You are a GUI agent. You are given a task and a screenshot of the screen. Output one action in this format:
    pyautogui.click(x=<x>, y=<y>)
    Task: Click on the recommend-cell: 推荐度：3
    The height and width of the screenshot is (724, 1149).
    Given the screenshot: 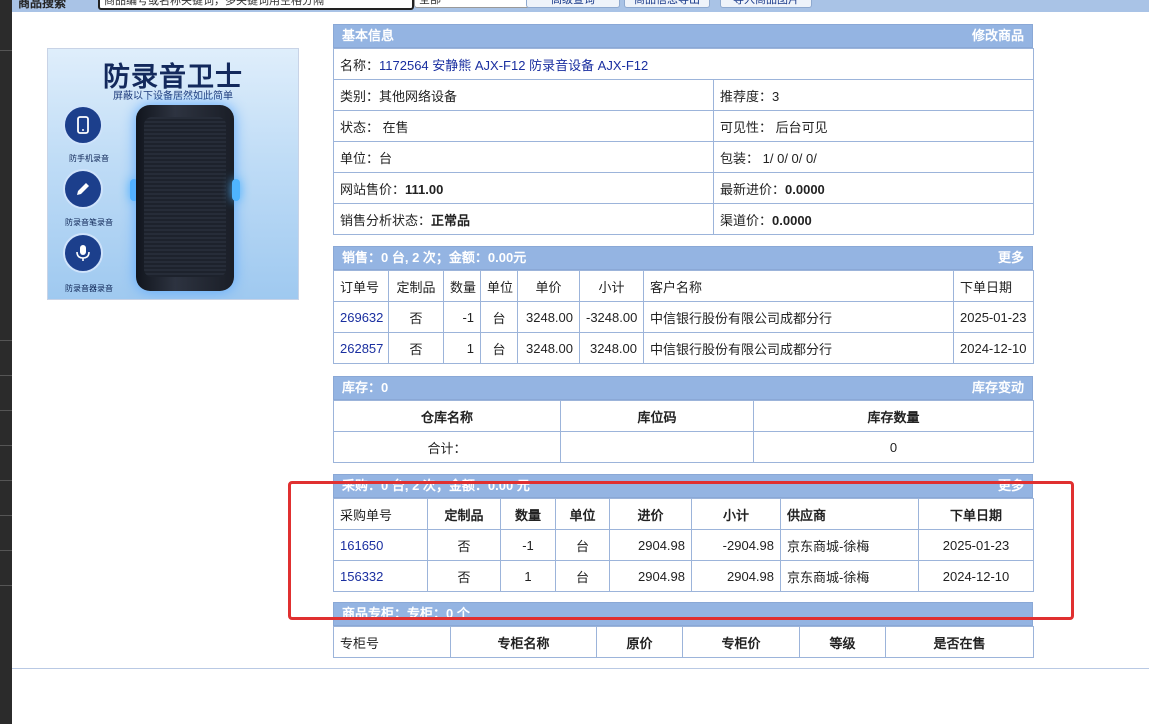 What is the action you would take?
    pyautogui.click(x=873, y=95)
    